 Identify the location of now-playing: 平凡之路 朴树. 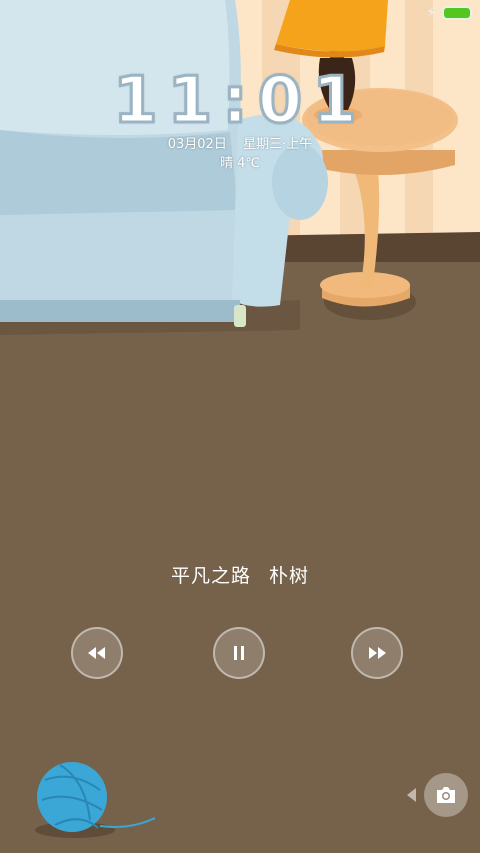
(240, 574).